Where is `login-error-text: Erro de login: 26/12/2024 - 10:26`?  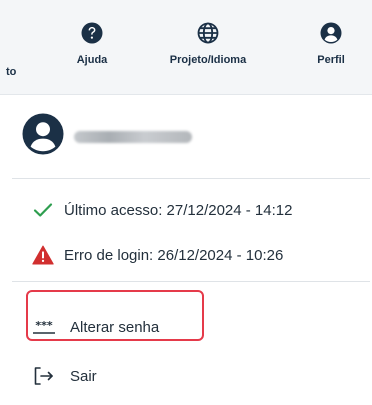 login-error-text: Erro de login: 26/12/2024 - 10:26 is located at coordinates (174, 255).